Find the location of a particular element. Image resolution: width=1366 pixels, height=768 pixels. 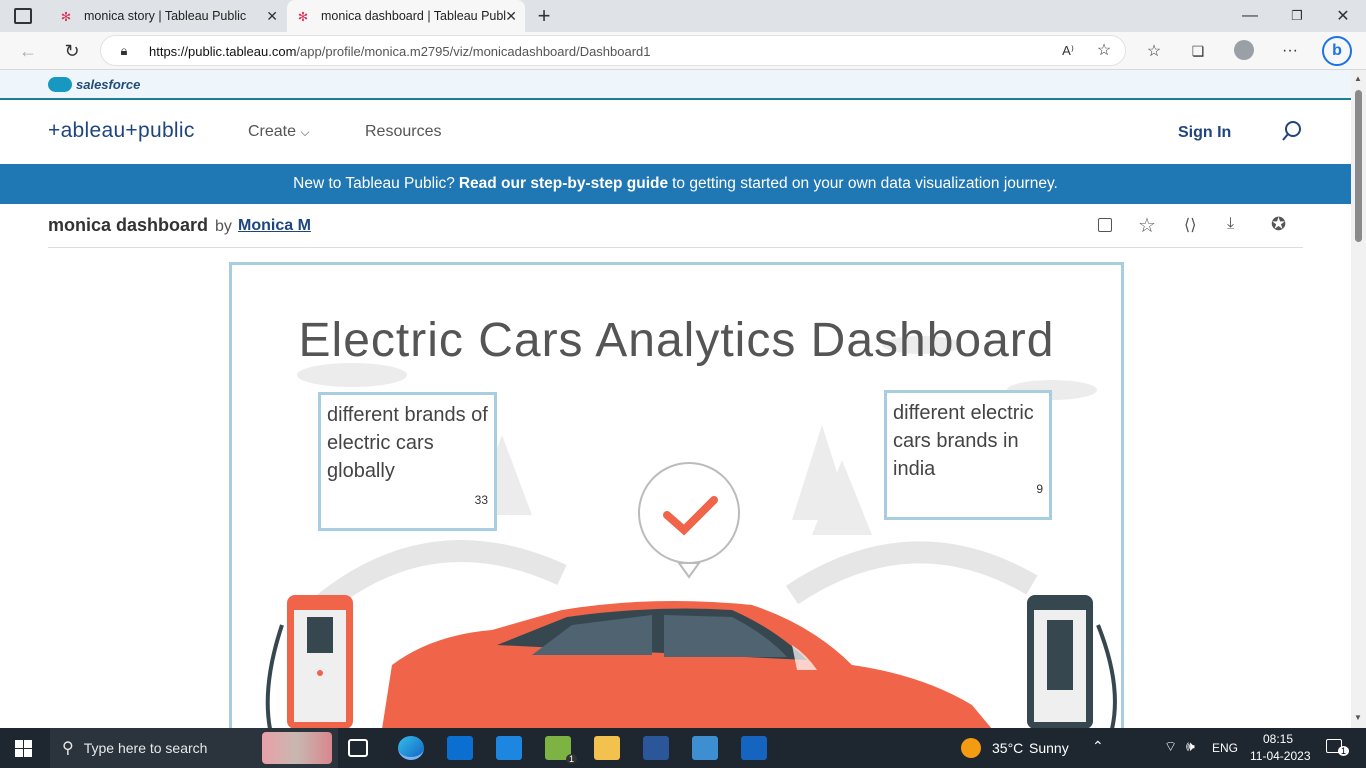

store-taskbar-icon is located at coordinates (509, 748).